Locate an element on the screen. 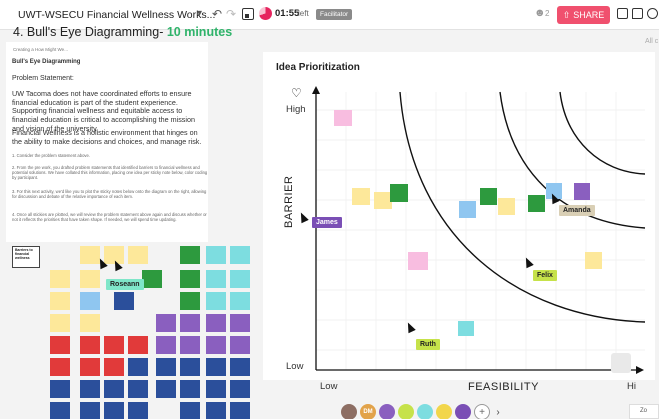 Image resolution: width=659 pixels, height=419 pixels. search-icon is located at coordinates (652, 13).